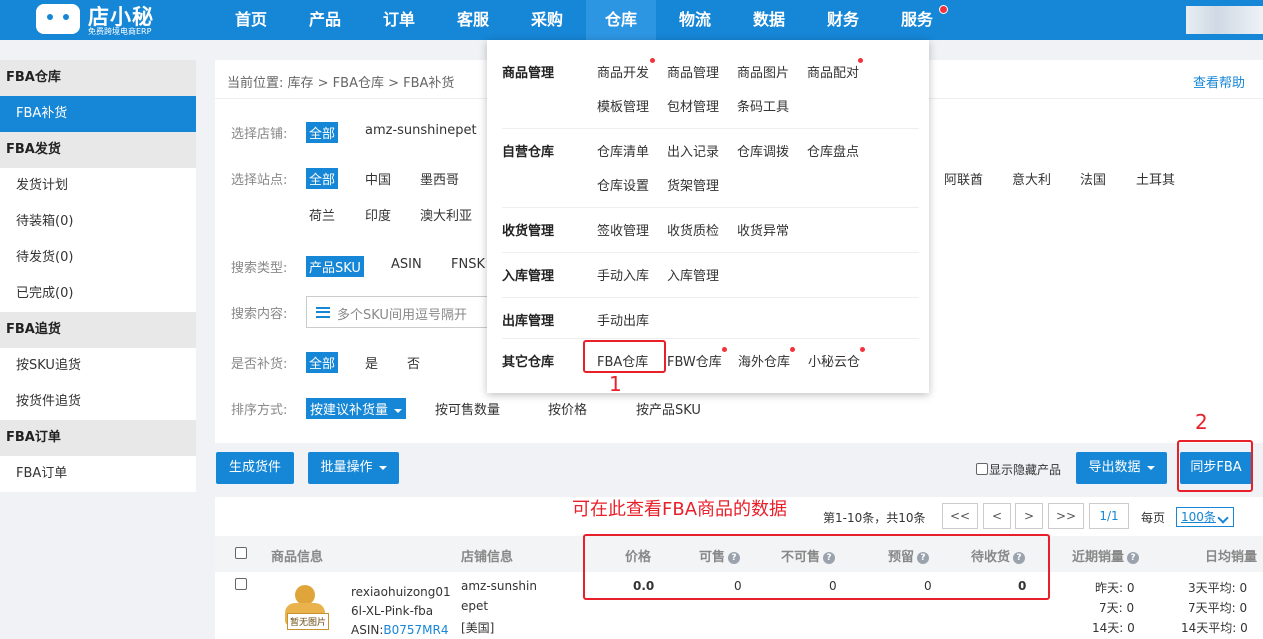 The height and width of the screenshot is (639, 1263). Describe the element at coordinates (1133, 557) in the screenshot. I see `help-icon: ?` at that location.